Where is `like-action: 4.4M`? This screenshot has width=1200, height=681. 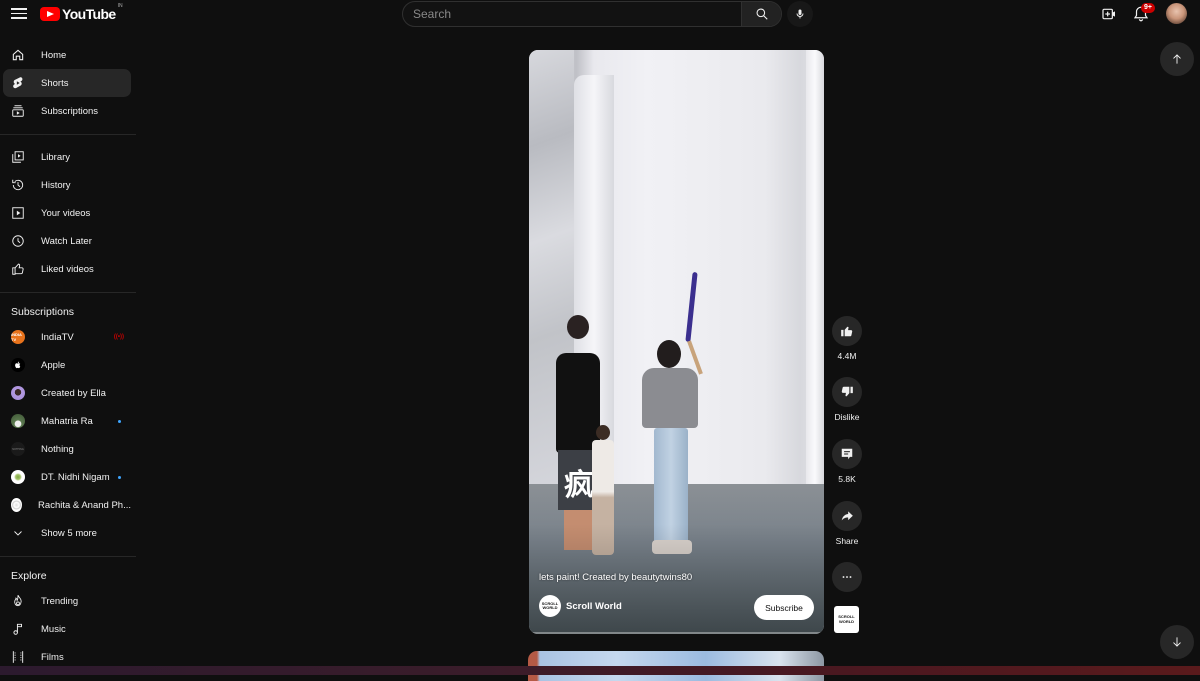 like-action: 4.4M is located at coordinates (847, 338).